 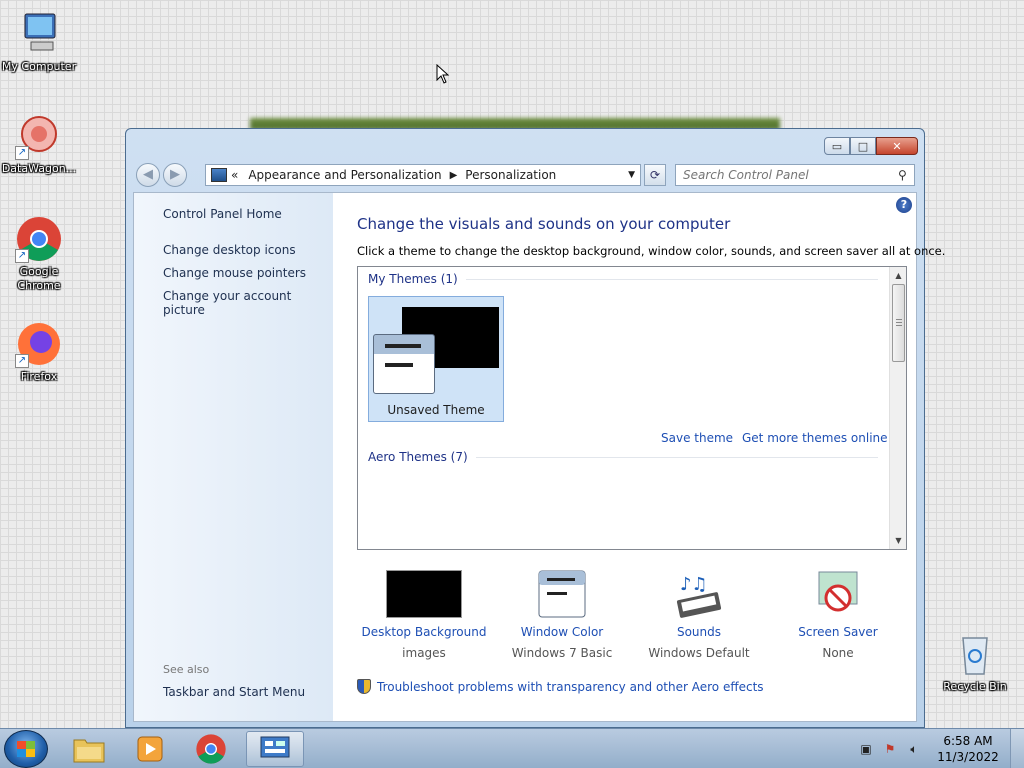 I want to click on taskbar-media-player-button, so click(x=150, y=749).